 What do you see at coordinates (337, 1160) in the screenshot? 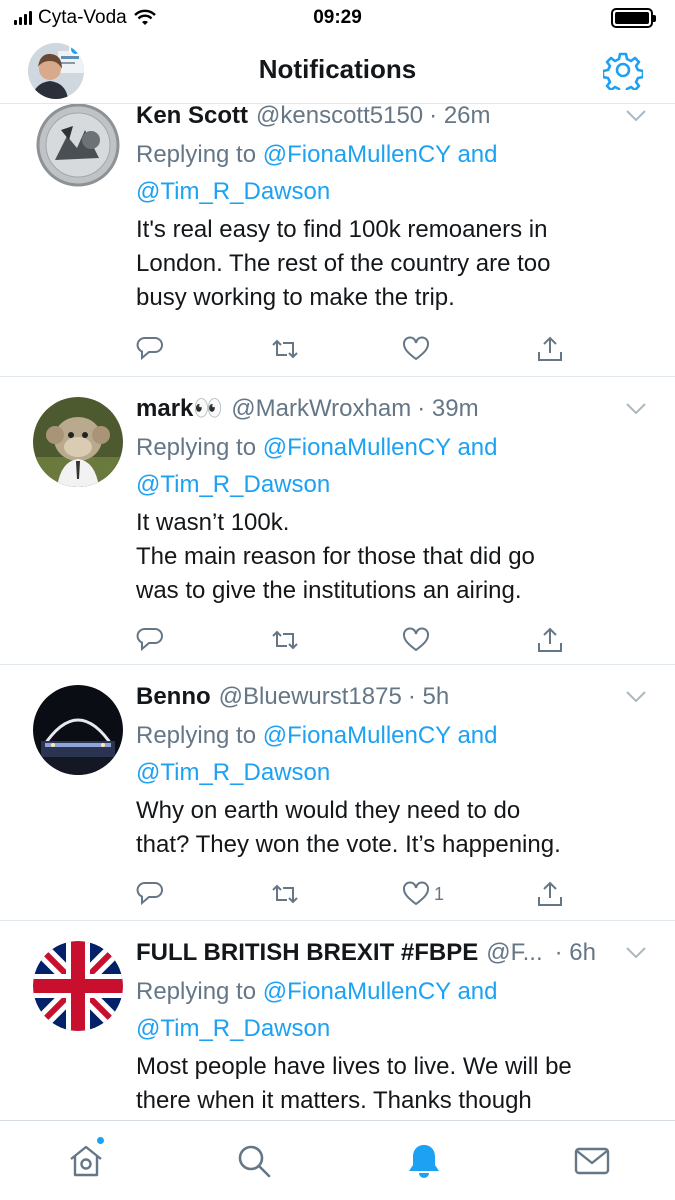
I see `bottom-tab-bar` at bounding box center [337, 1160].